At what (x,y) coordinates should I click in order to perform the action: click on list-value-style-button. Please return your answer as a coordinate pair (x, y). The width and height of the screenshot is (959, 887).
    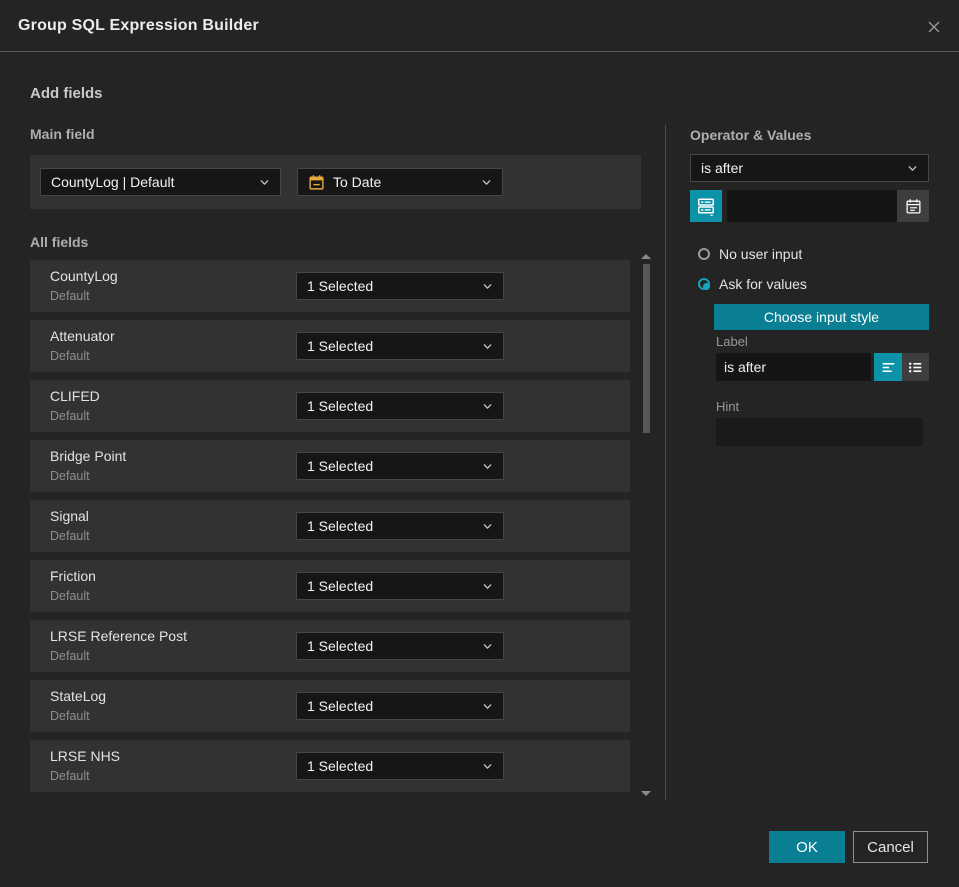
    Looking at the image, I should click on (915, 367).